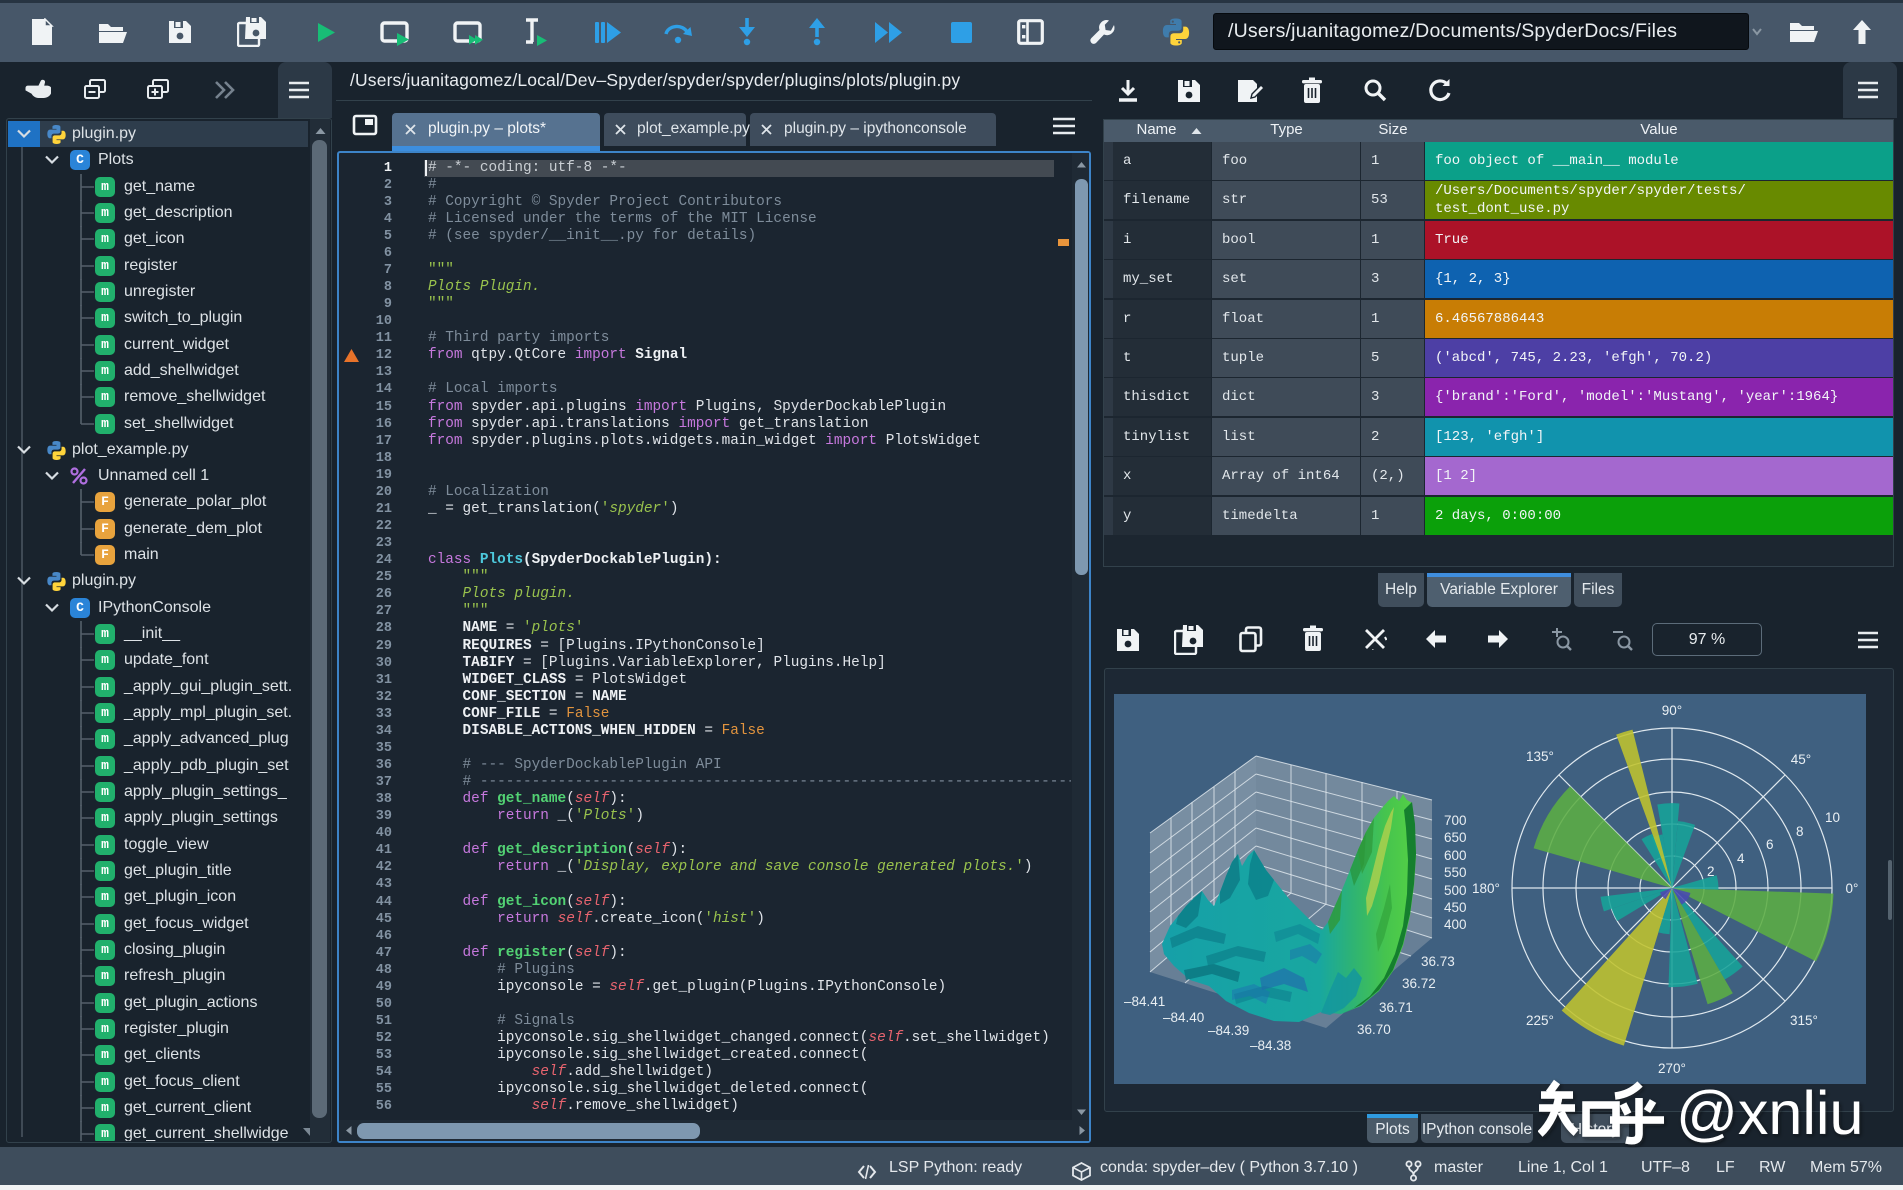 The height and width of the screenshot is (1190, 1903). What do you see at coordinates (1540, 1020) in the screenshot?
I see `svg-text: 225°` at bounding box center [1540, 1020].